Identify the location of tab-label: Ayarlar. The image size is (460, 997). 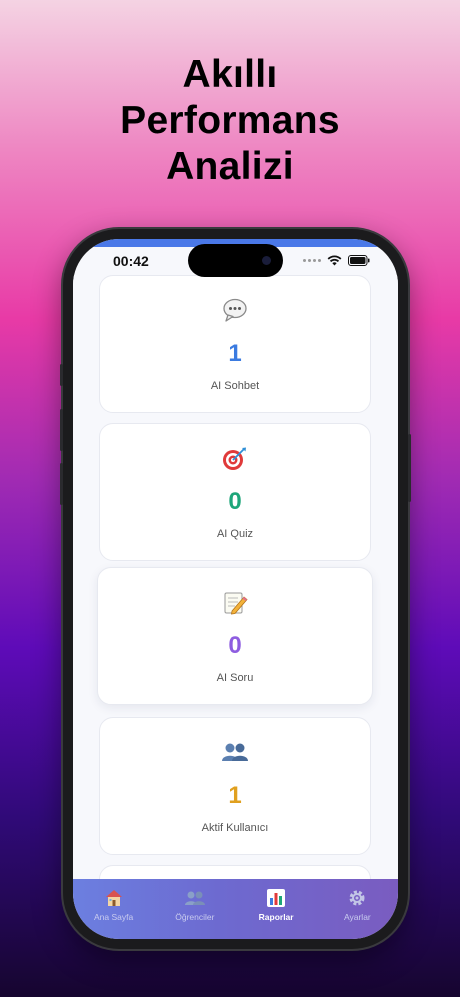
(357, 917).